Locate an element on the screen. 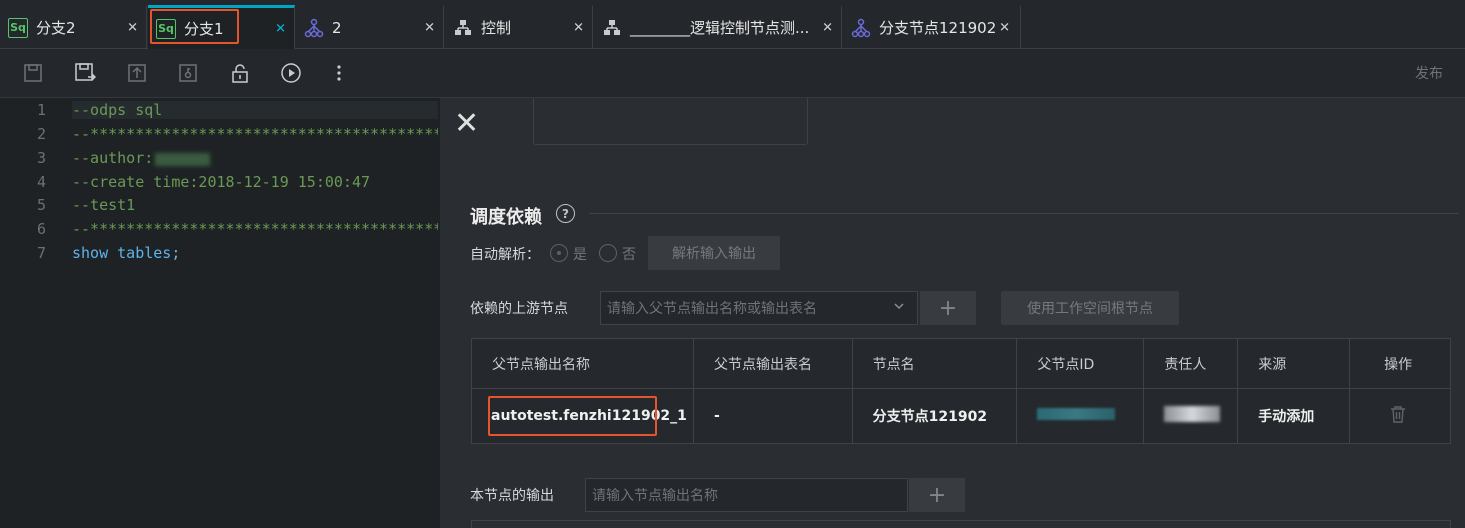  code-line: --test1 is located at coordinates (255, 205).